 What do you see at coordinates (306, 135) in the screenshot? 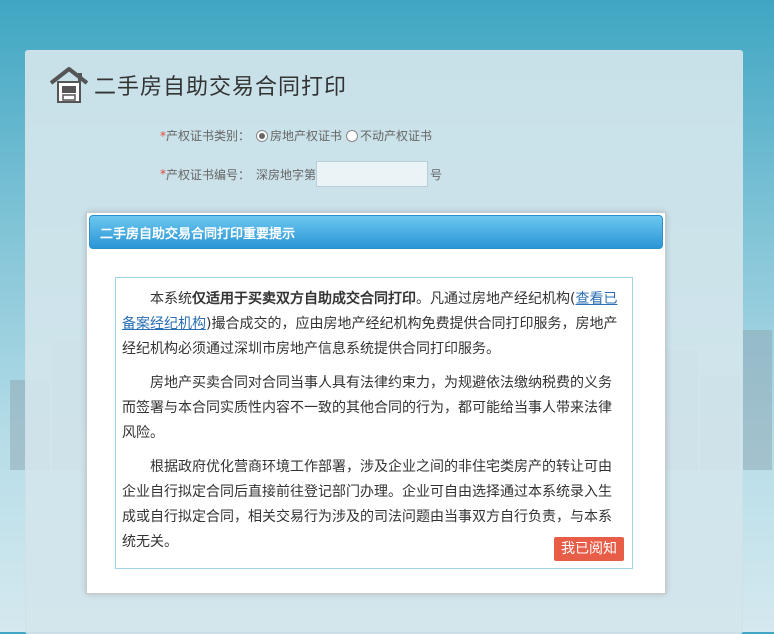
I see `radio-real-estate-cert-label: 房地产权证书` at bounding box center [306, 135].